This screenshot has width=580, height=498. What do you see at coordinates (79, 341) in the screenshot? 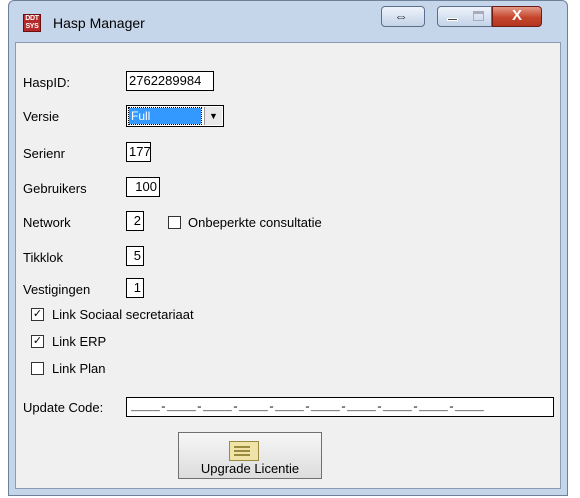
I see `link-erp-label: Link ERP` at bounding box center [79, 341].